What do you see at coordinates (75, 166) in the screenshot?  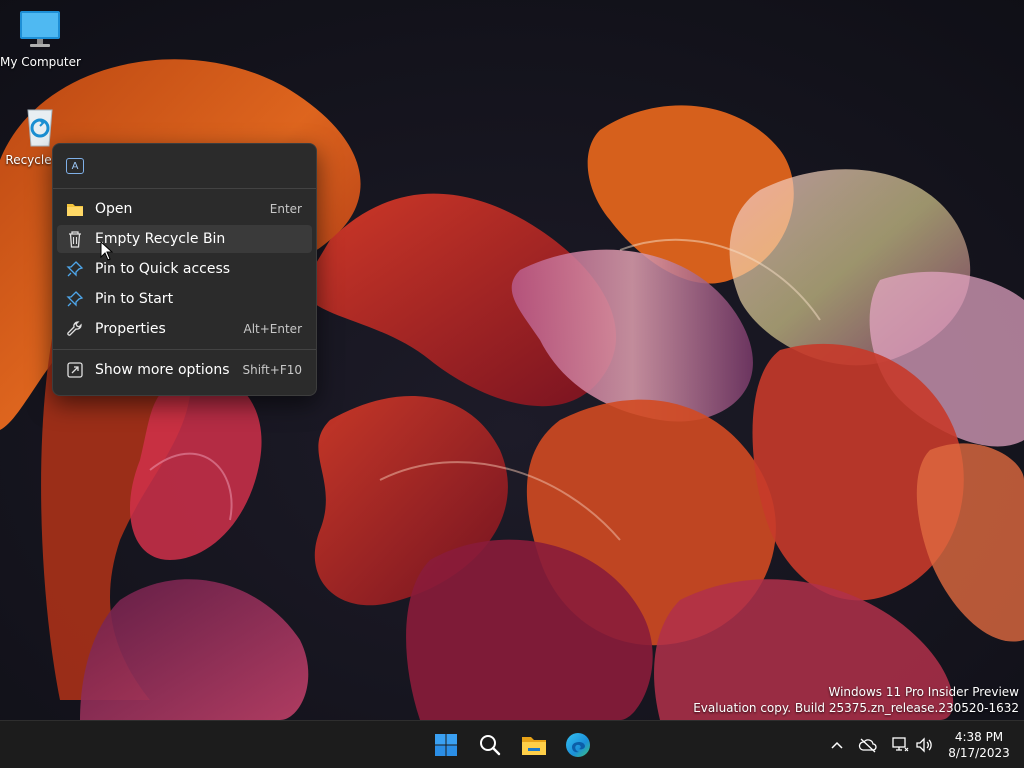 I see `ai-chip-icon: A` at bounding box center [75, 166].